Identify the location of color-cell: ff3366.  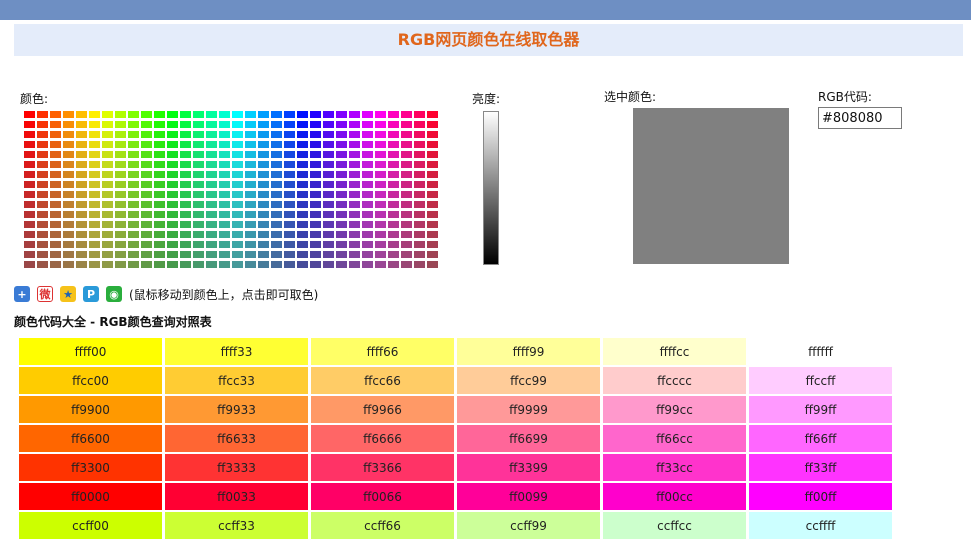
(382, 467).